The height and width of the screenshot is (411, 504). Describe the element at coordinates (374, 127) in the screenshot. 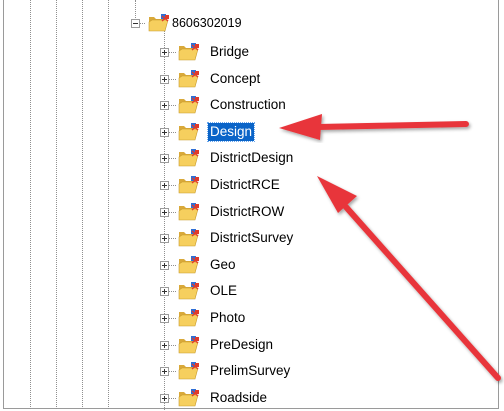

I see `arrow-to-design` at that location.